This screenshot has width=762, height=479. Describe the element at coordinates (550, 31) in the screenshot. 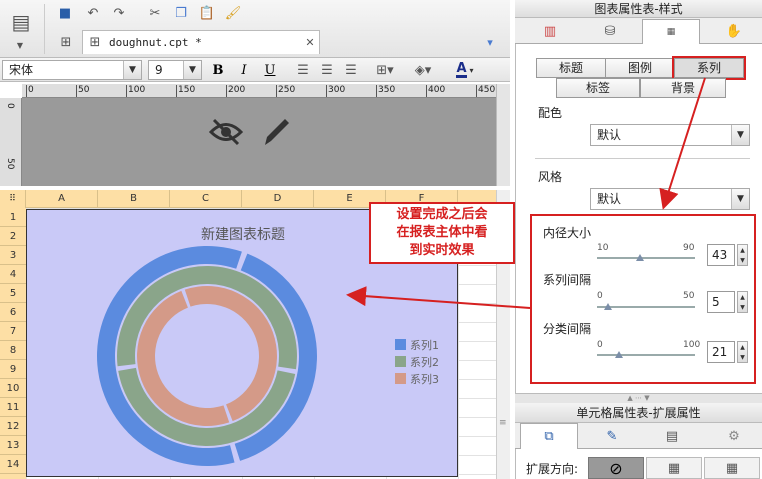

I see `chart-type-icon: ▥` at that location.